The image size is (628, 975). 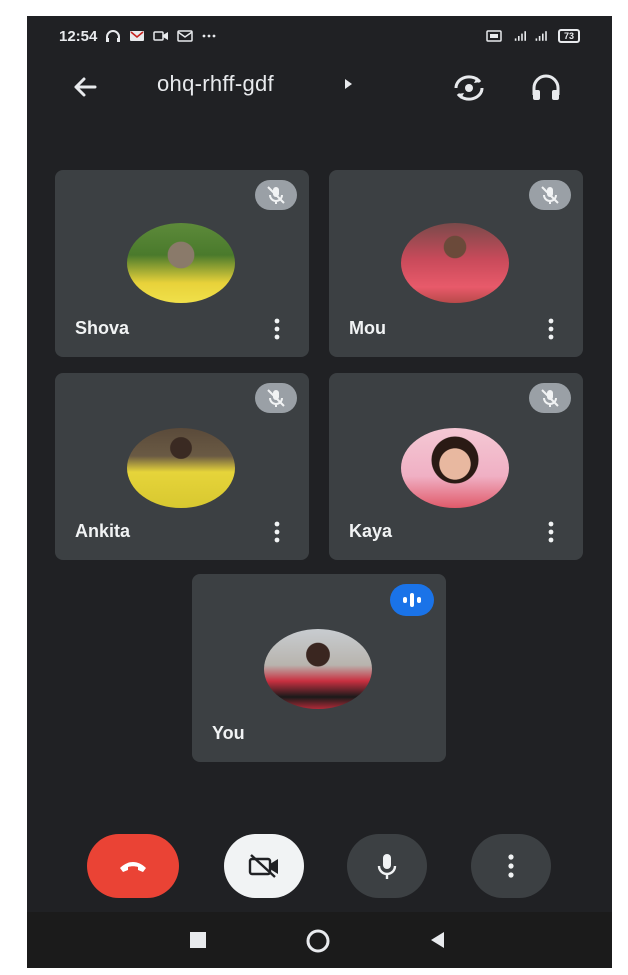 I want to click on system-nav-bar, so click(x=319, y=940).